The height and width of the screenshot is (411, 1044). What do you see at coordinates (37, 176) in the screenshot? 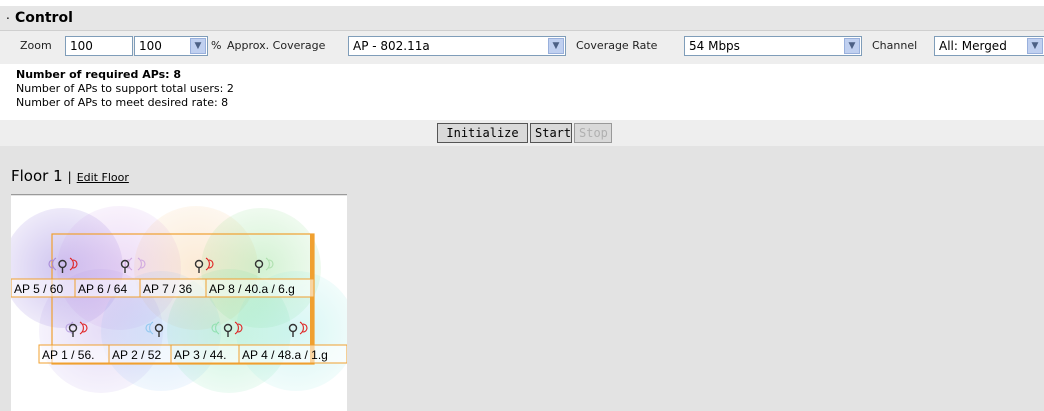
I see `floor-title: Floor 1` at bounding box center [37, 176].